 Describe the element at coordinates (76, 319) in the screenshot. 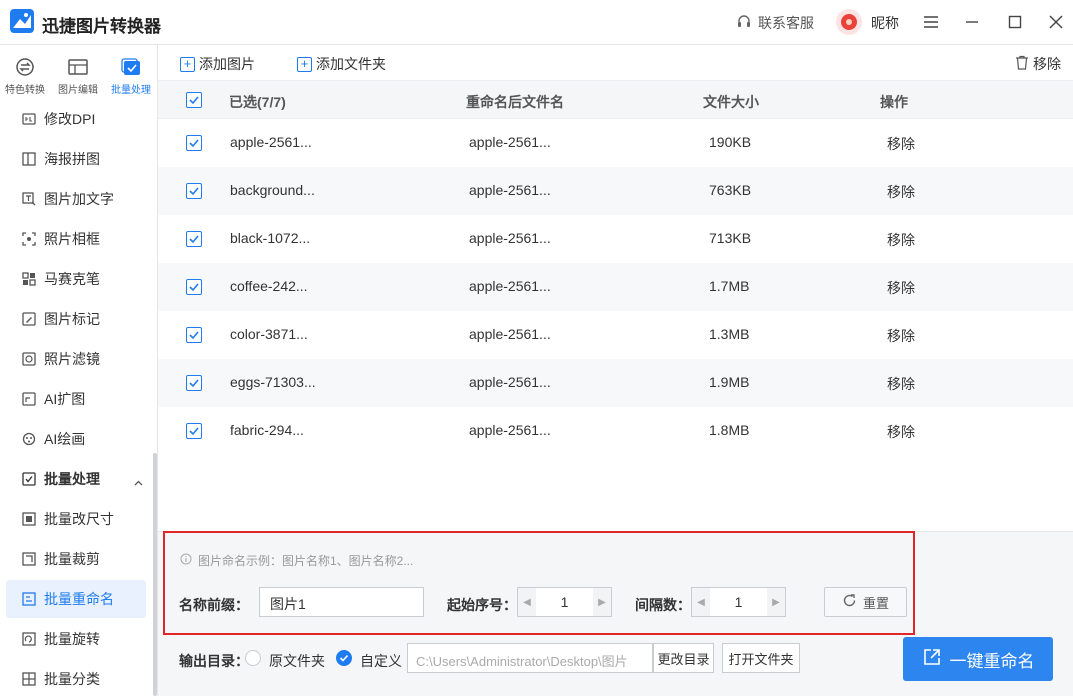

I see `sidebar-item-mark: 图片标记` at that location.